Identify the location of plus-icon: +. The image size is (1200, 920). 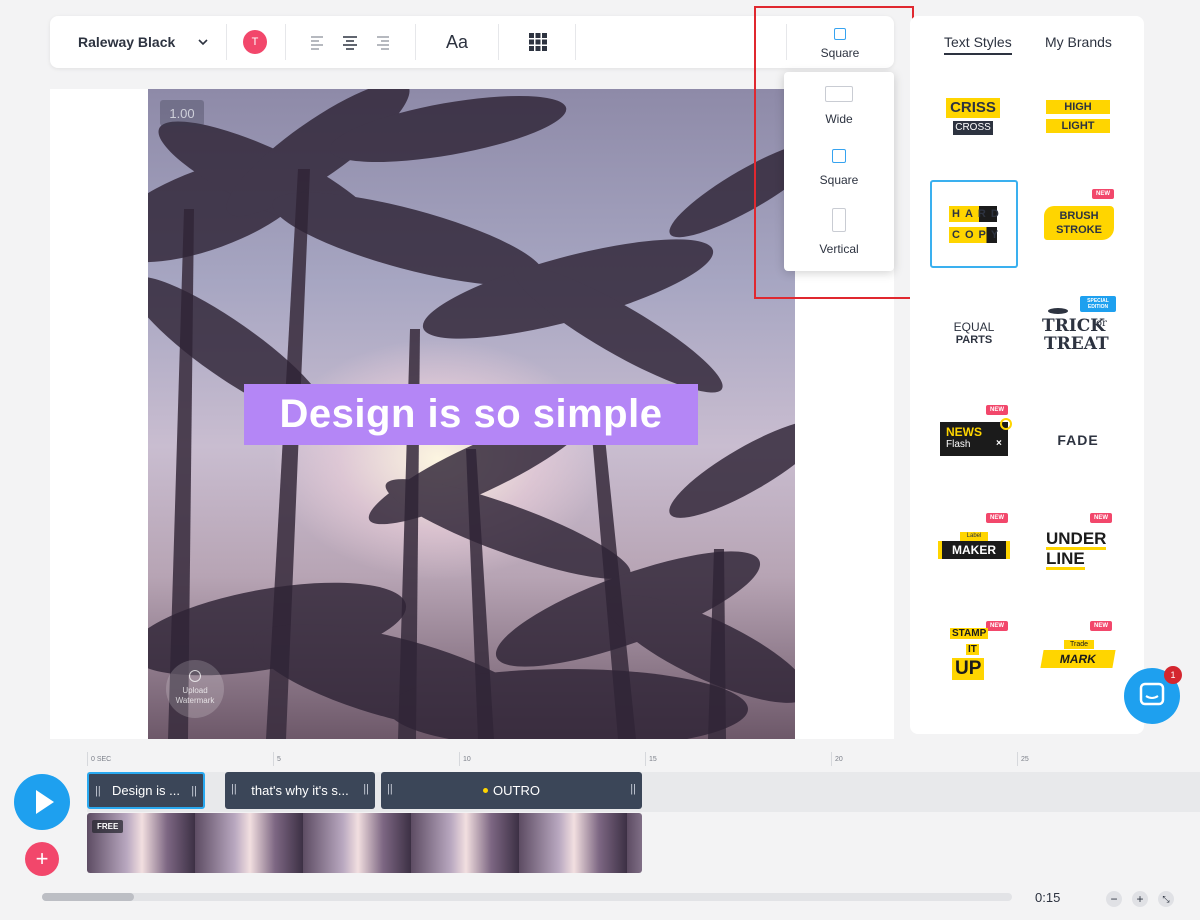
(42, 858).